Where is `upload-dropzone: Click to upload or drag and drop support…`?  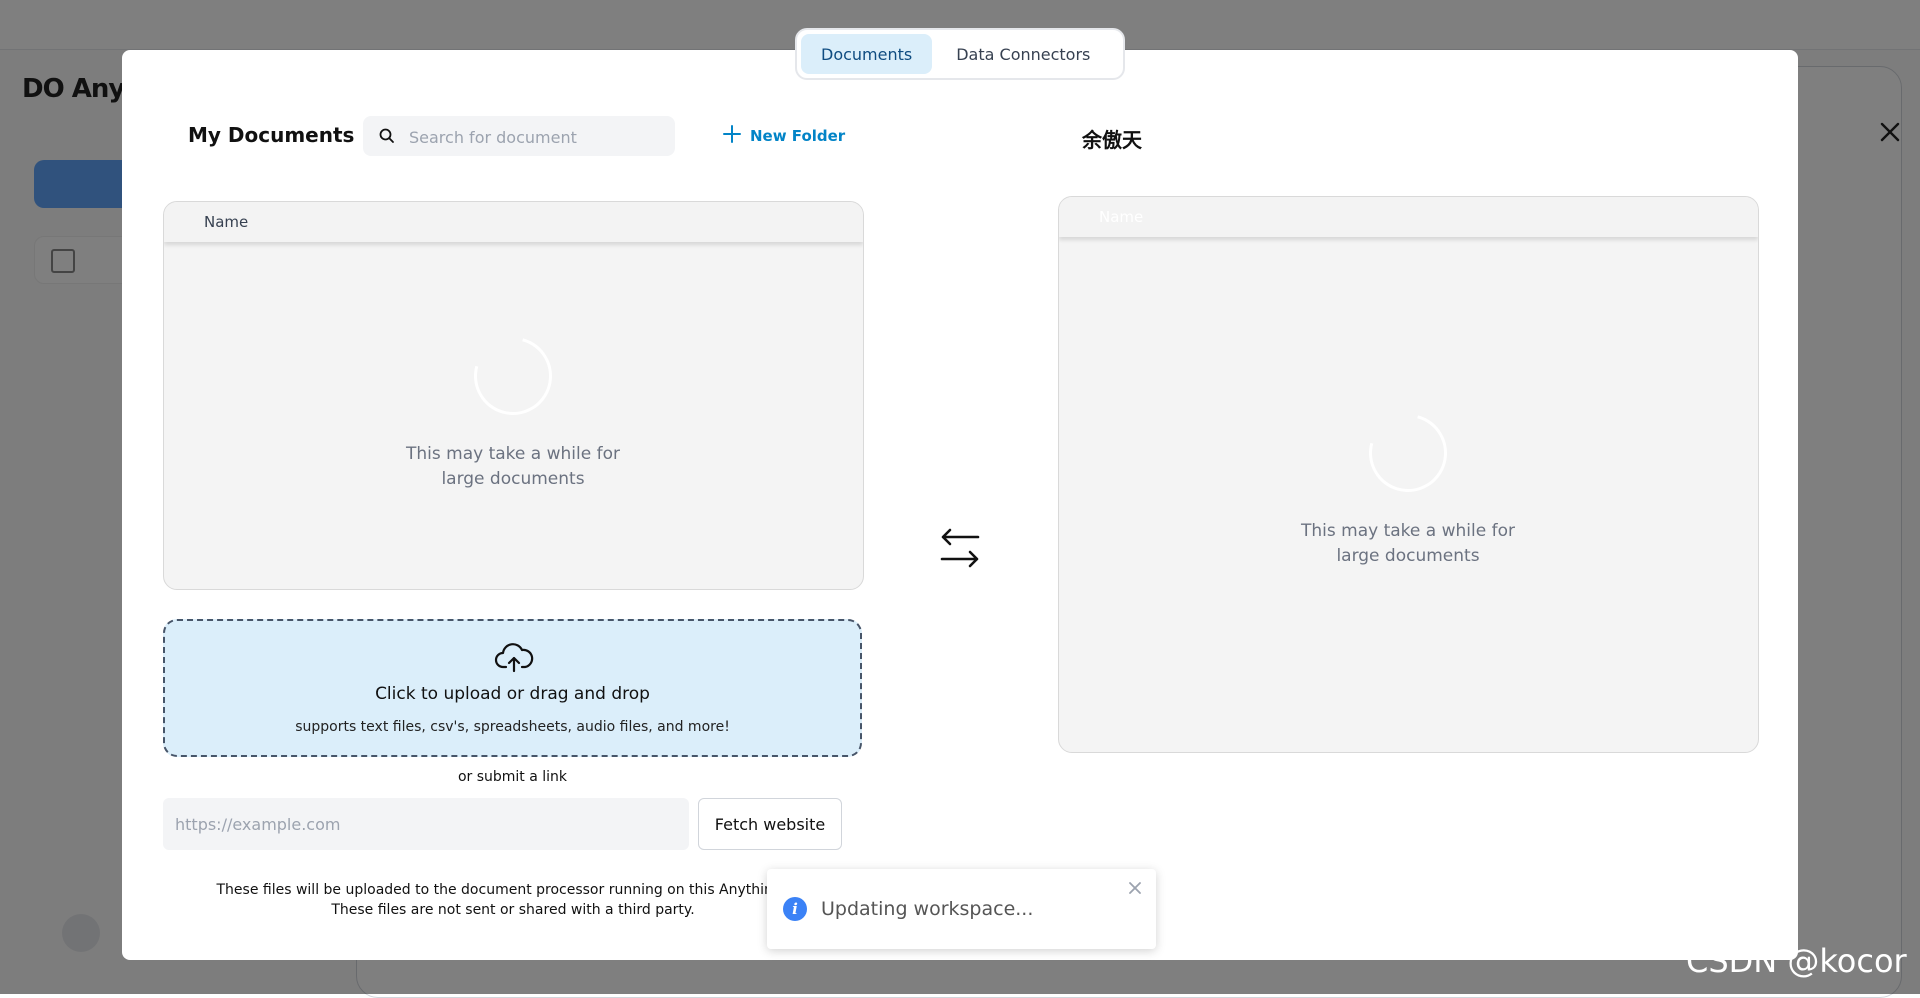
upload-dropzone: Click to upload or drag and drop support… is located at coordinates (512, 688).